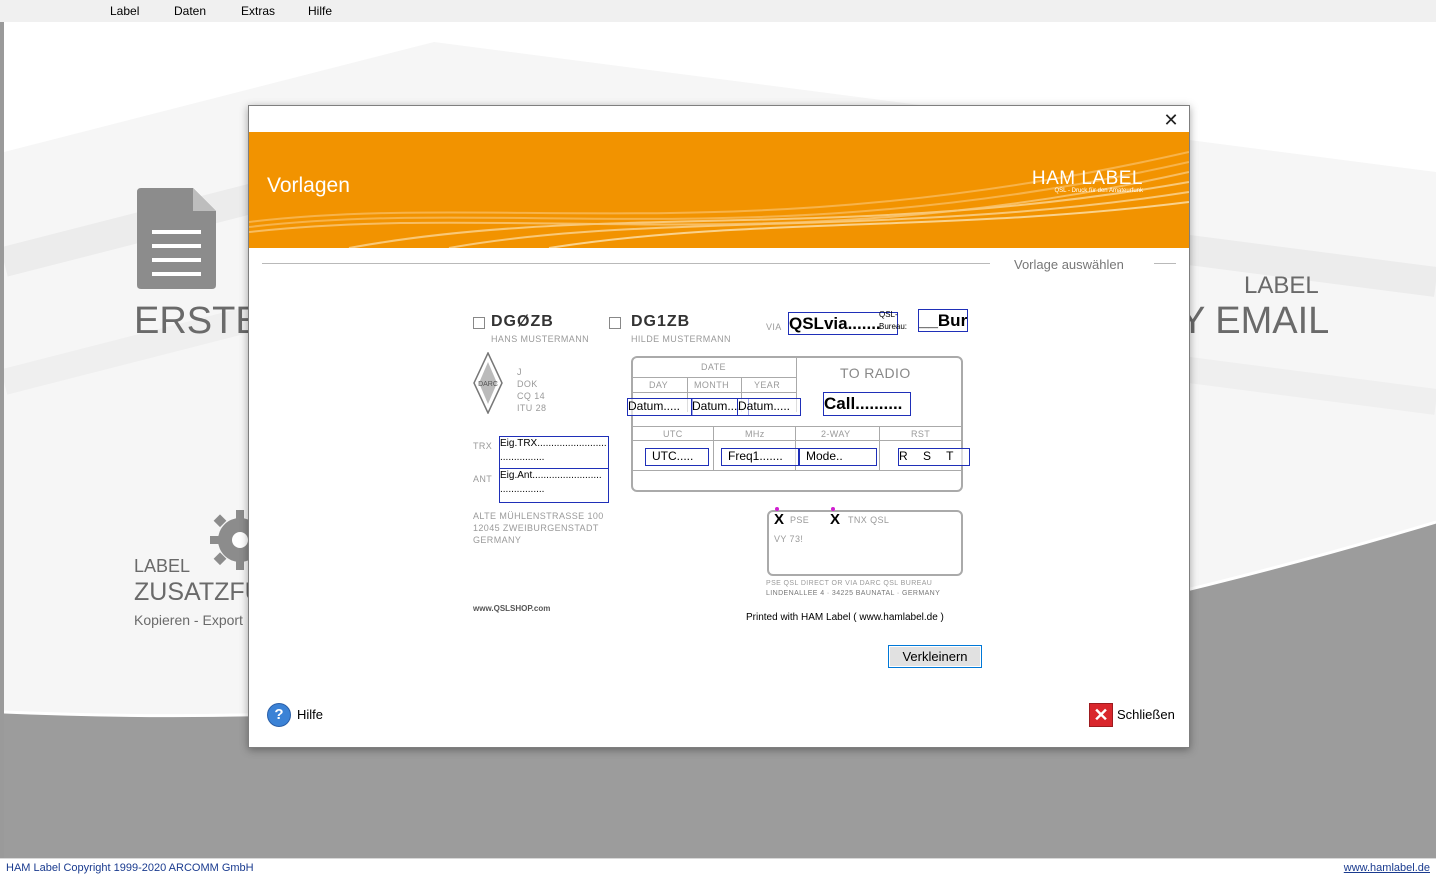 This screenshot has width=1436, height=879. Describe the element at coordinates (661, 321) in the screenshot. I see `callsign-2: DG1ZB` at that location.